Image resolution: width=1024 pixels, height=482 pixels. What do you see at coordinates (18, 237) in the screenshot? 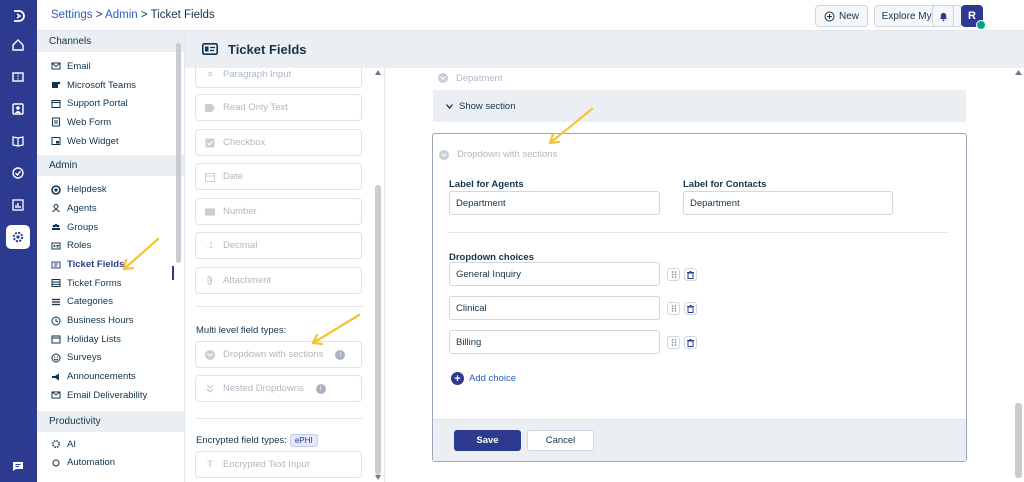
I see `settings-gear-icon` at bounding box center [18, 237].